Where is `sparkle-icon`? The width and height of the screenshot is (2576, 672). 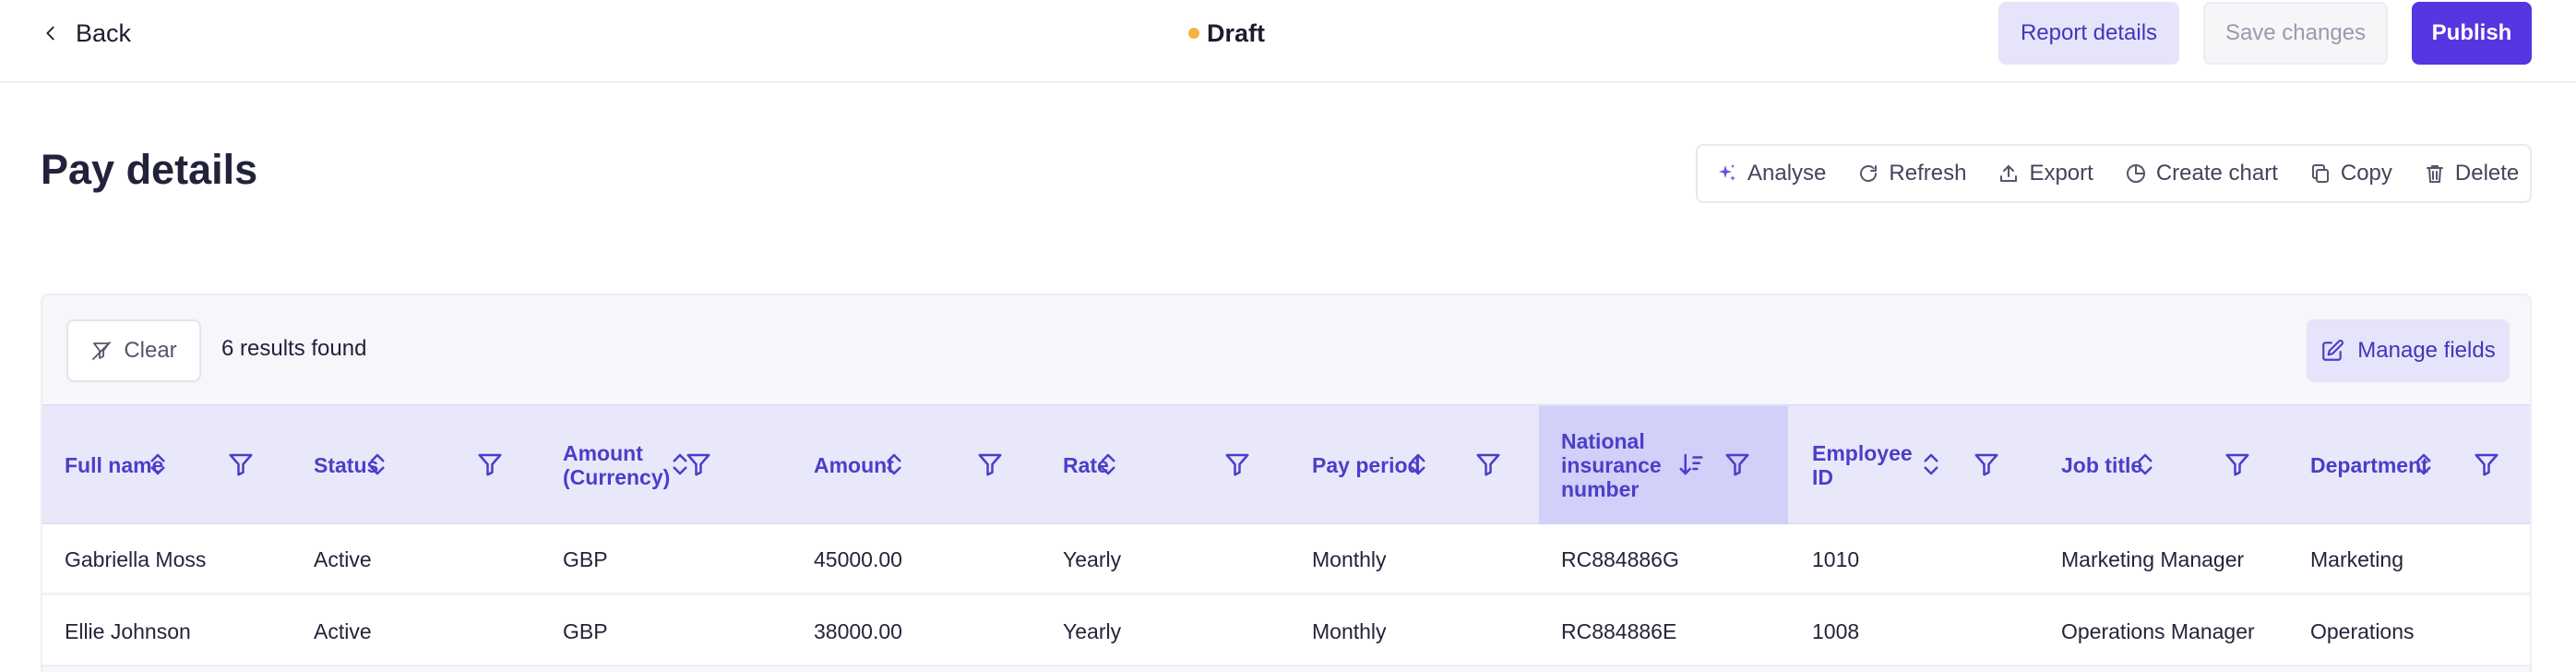
sparkle-icon is located at coordinates (1727, 172).